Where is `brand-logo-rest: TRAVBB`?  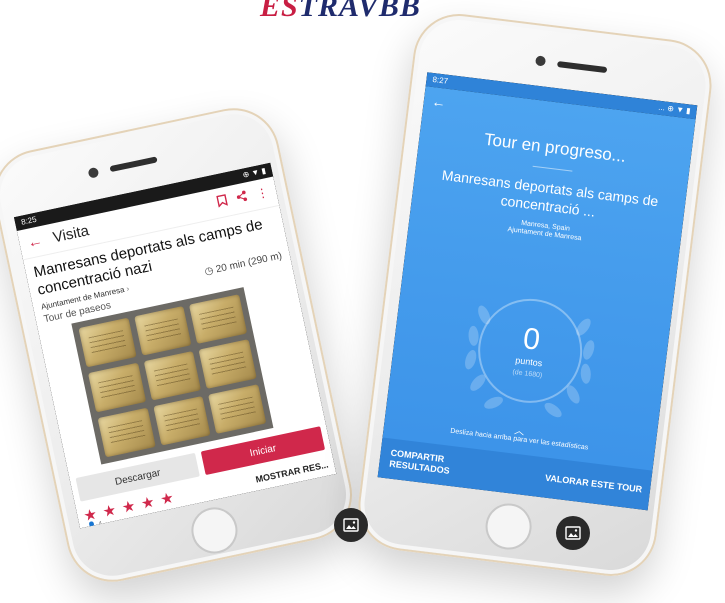
brand-logo-rest: TRAVBB is located at coordinates (359, 11).